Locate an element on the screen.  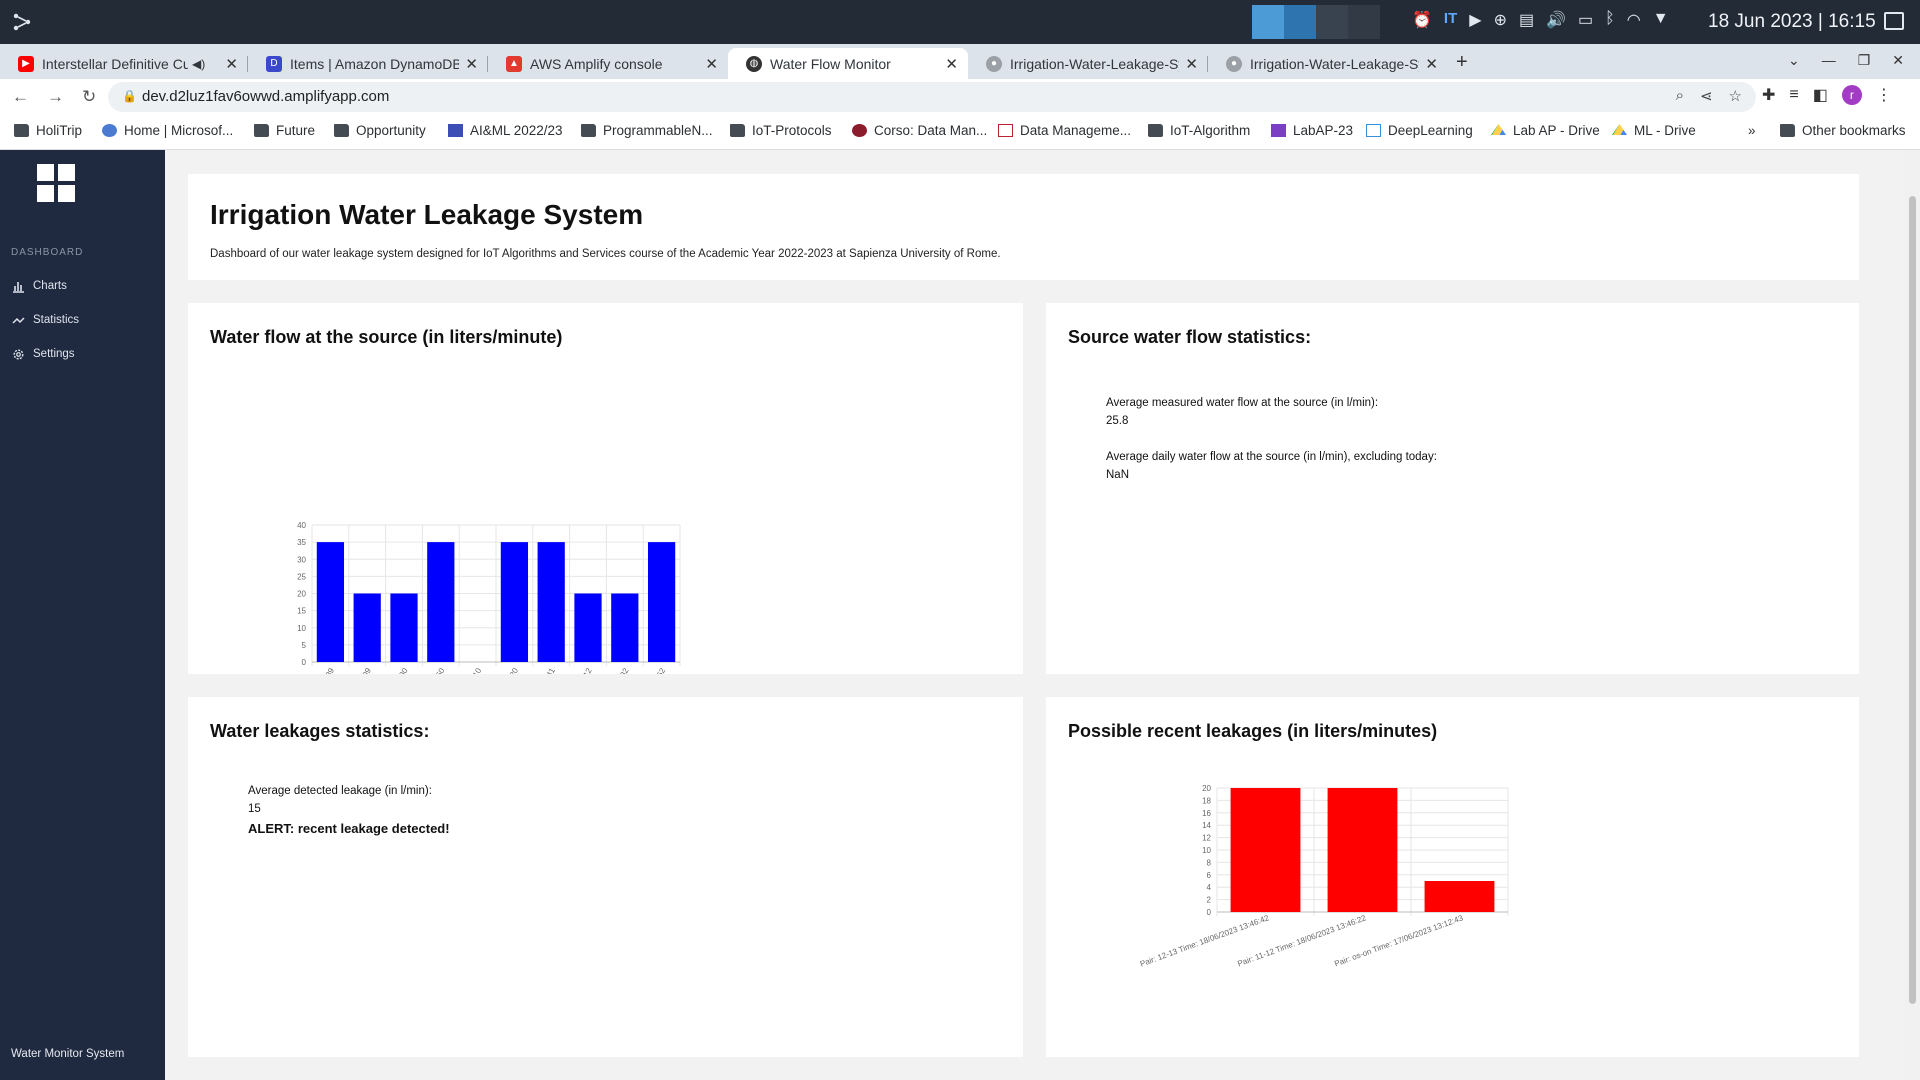
show-desktop-icon is located at coordinates (1894, 21).